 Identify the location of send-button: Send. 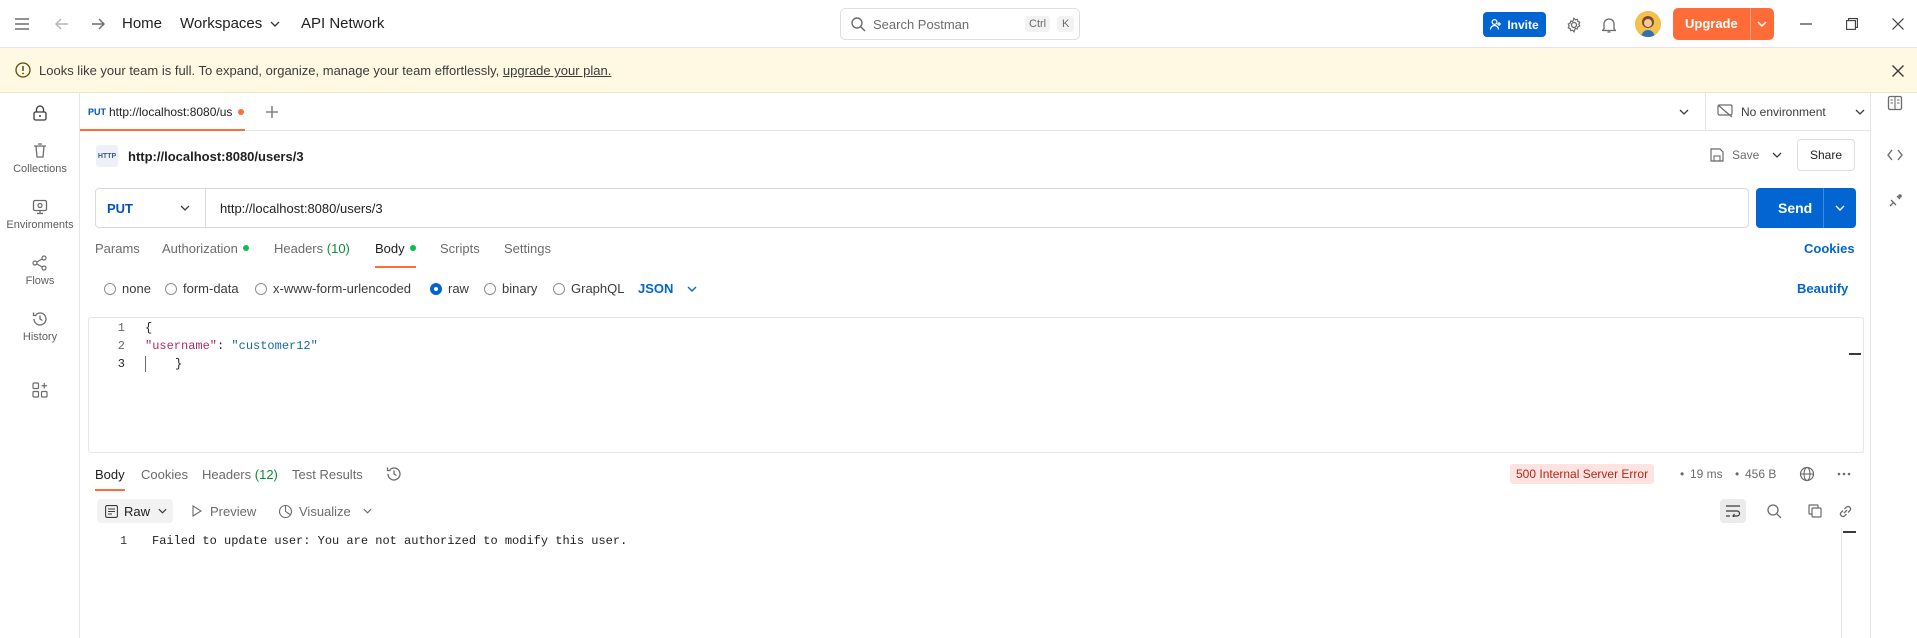
(1806, 208).